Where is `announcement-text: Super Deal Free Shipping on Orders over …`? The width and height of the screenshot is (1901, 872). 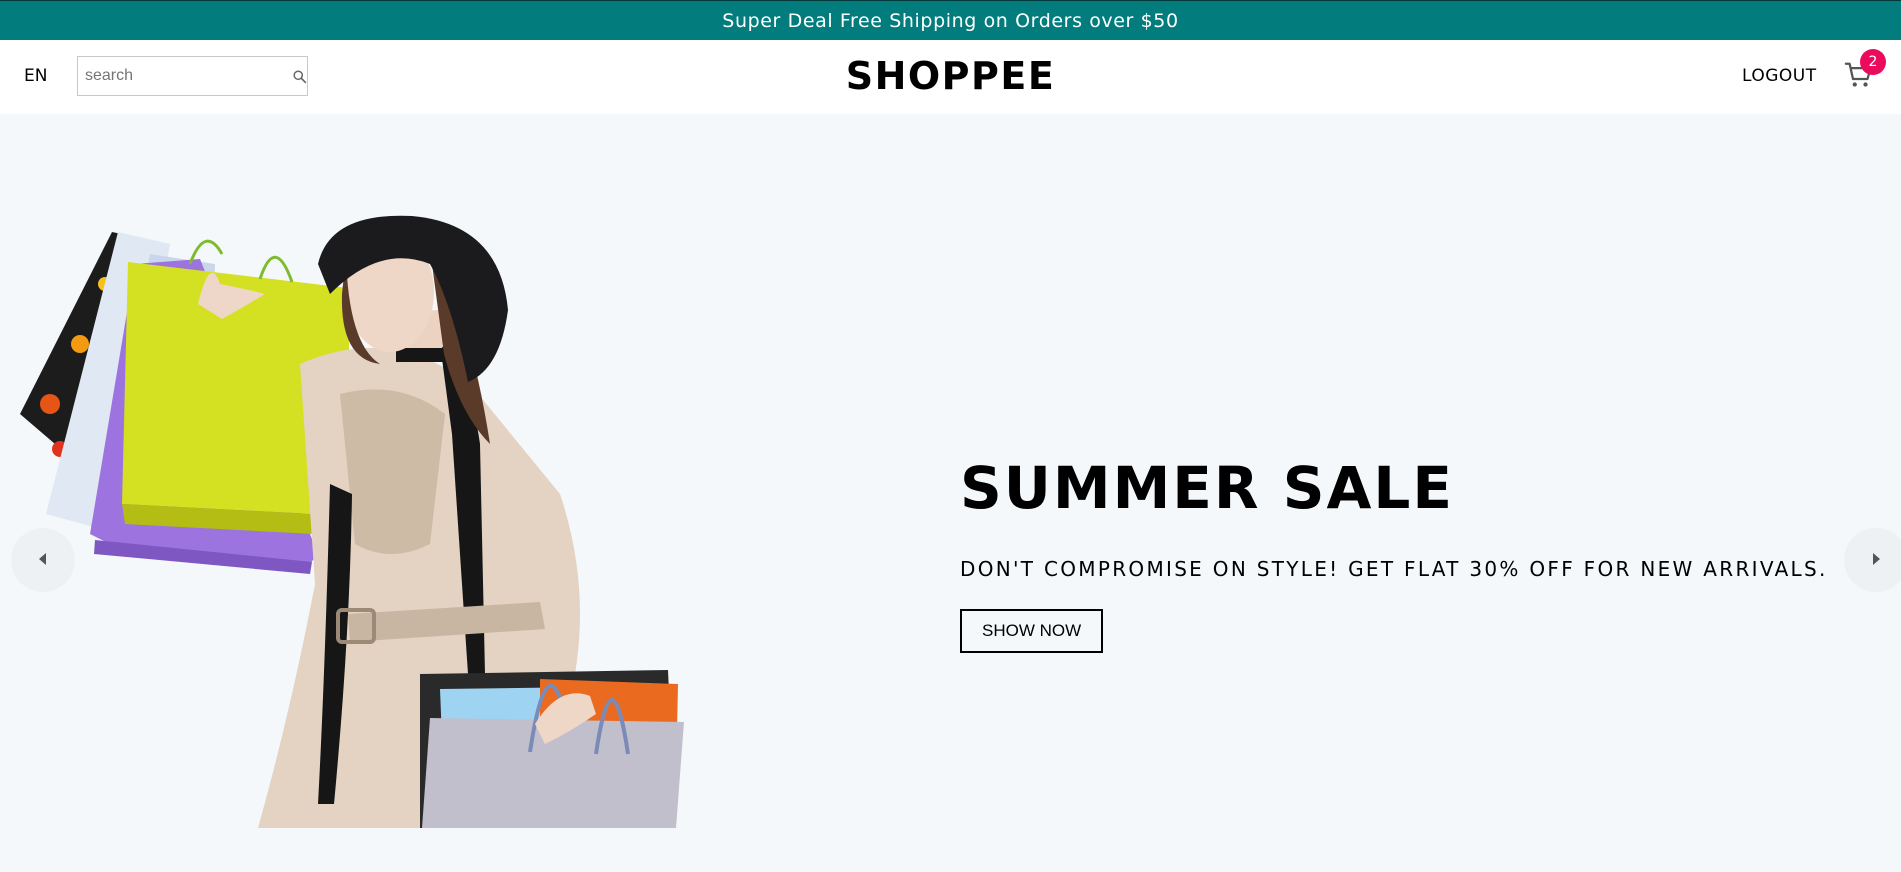
announcement-text: Super Deal Free Shipping on Orders over … is located at coordinates (950, 20).